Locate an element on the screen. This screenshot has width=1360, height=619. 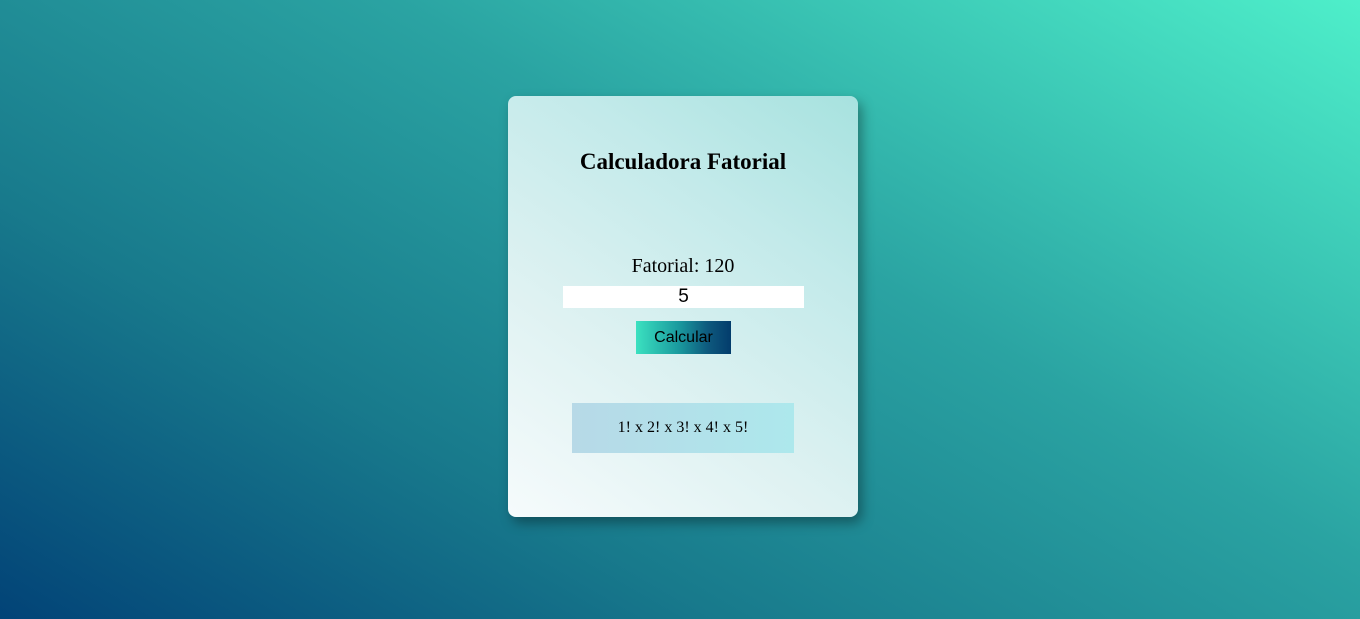
page-title: Calculadora Fatorial is located at coordinates (683, 161).